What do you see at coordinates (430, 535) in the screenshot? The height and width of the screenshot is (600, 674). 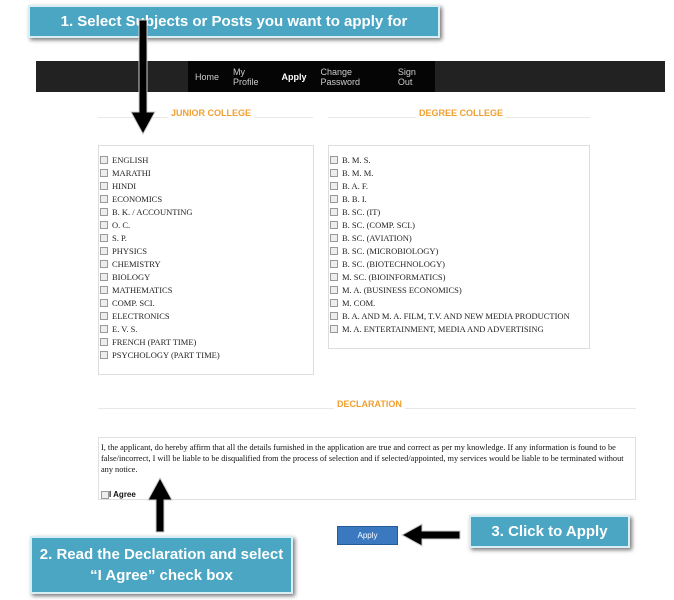 I see `arrow-left-icon` at bounding box center [430, 535].